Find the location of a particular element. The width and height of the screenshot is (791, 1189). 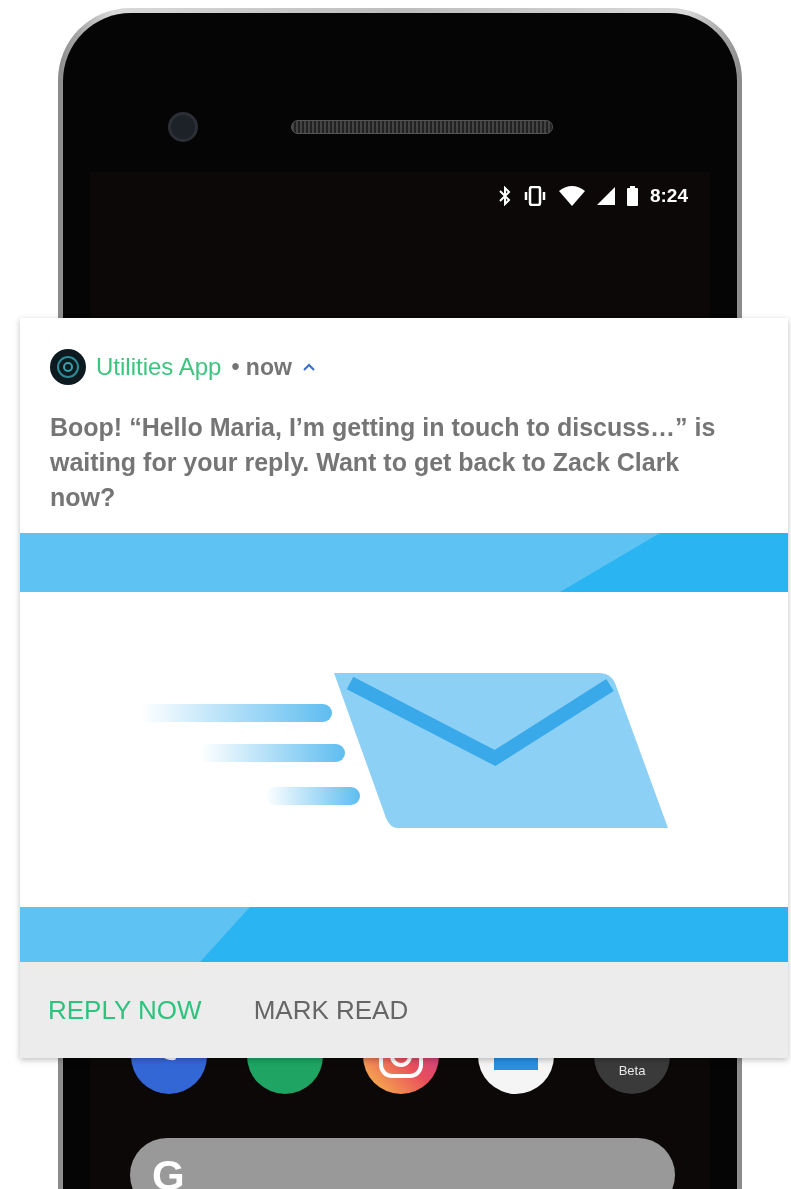

collapse-icon is located at coordinates (308, 367).